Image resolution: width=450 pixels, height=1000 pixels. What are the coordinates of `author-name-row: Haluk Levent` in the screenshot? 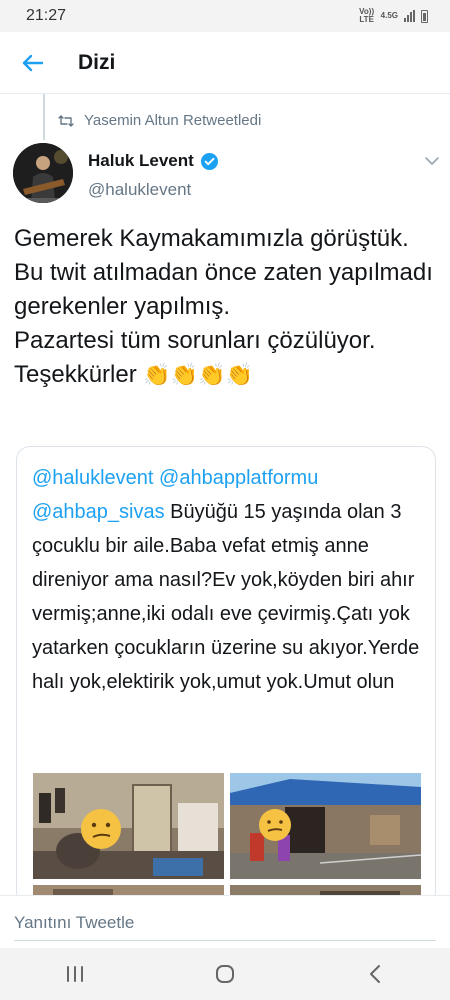 It's located at (153, 161).